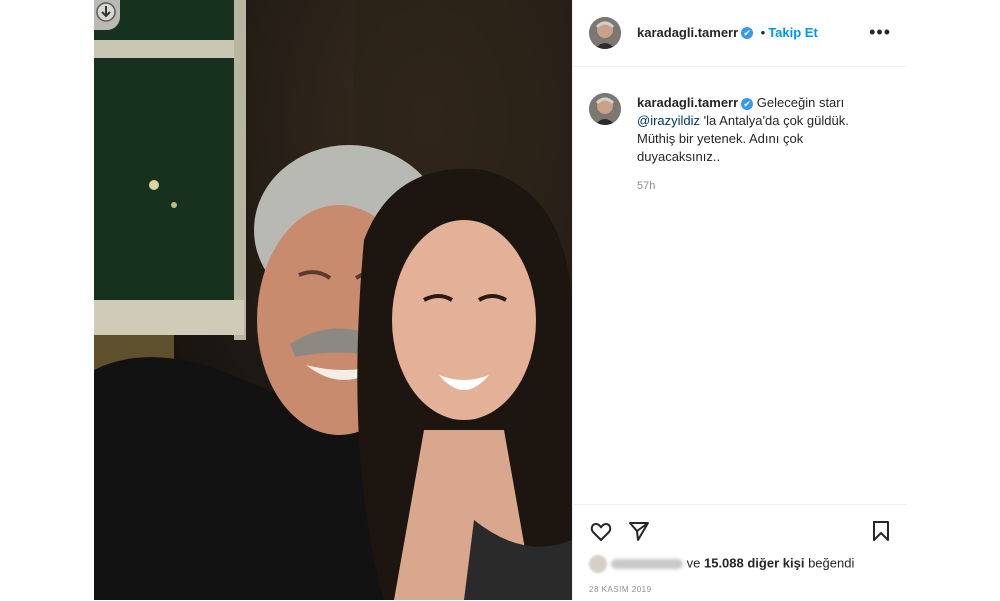 The image size is (1000, 601). I want to click on post-header: karadagli.tamerr ✔ • Takip Et •••, so click(740, 33).